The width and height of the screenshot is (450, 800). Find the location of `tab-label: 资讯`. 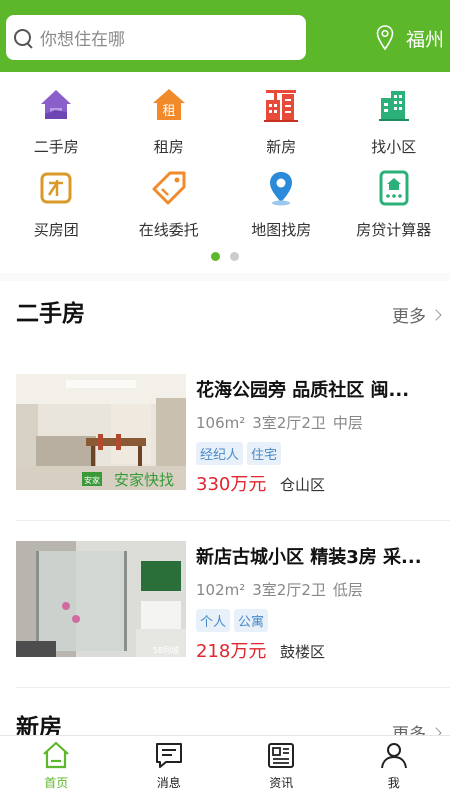

tab-label: 资讯 is located at coordinates (281, 783).